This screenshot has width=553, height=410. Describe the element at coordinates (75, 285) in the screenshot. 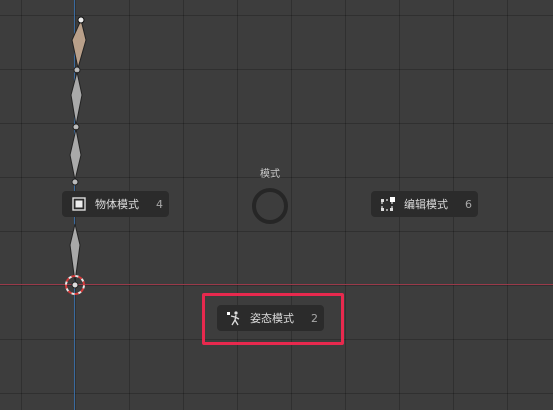

I see `bone-root-joint` at that location.